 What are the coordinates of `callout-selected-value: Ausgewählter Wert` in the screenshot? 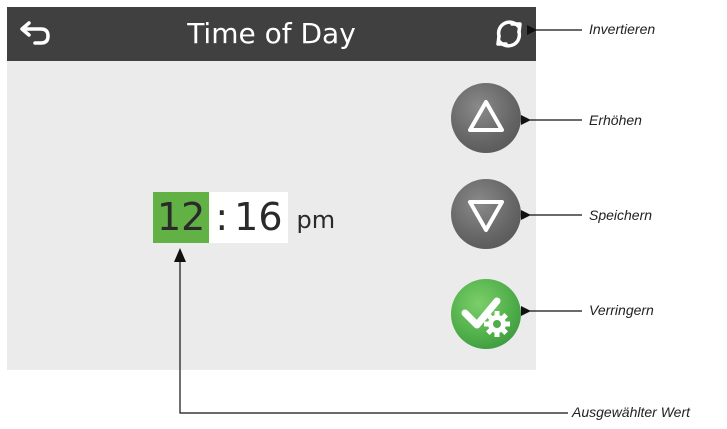 It's located at (631, 412).